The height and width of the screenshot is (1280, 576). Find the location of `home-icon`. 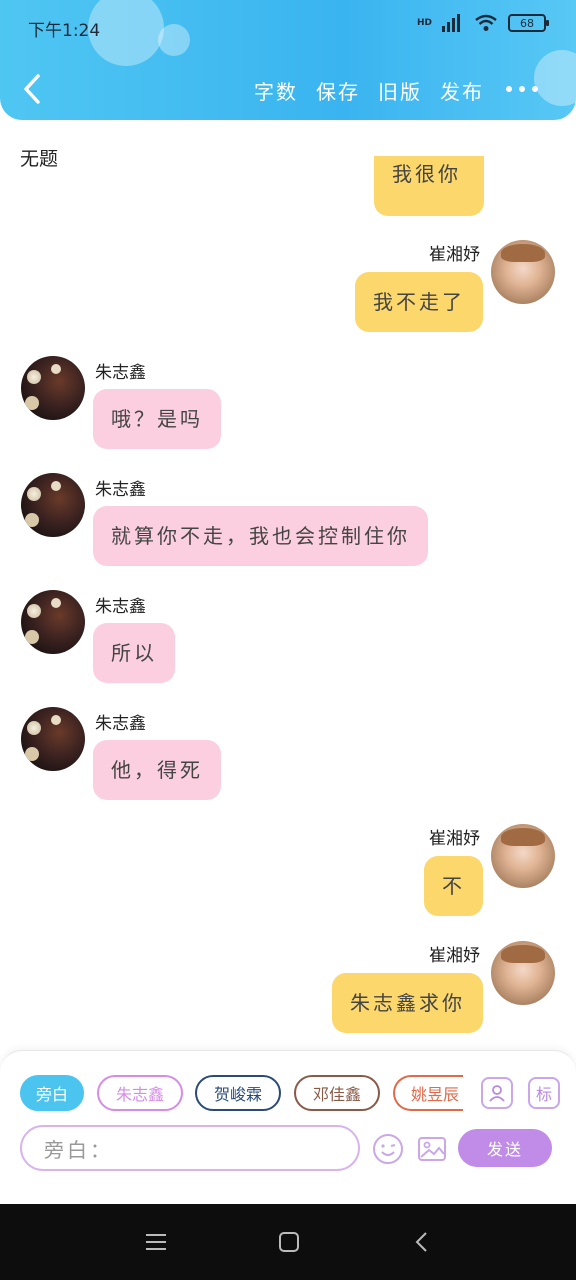

home-icon is located at coordinates (289, 1242).